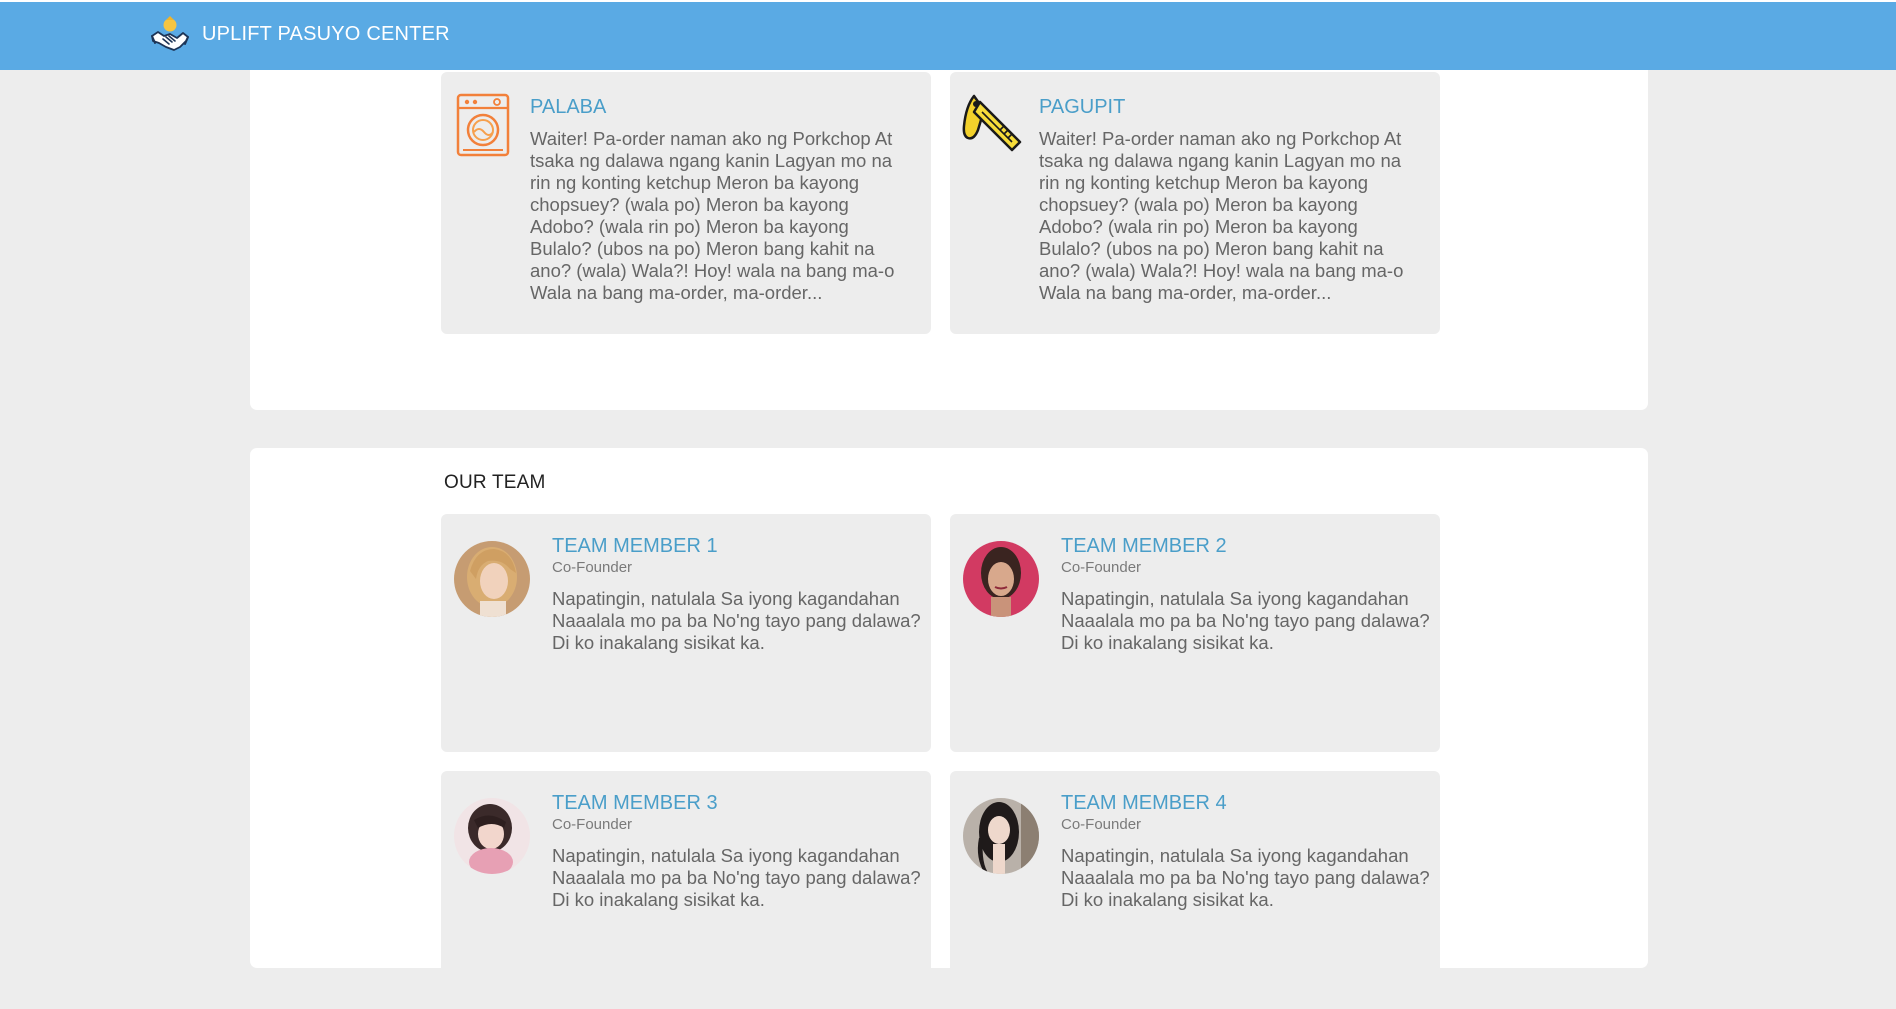  What do you see at coordinates (483, 125) in the screenshot?
I see `washing-machine-icon` at bounding box center [483, 125].